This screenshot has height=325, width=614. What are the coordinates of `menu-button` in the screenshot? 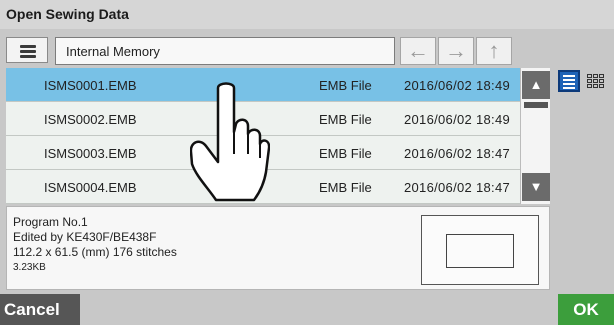 It's located at (27, 50).